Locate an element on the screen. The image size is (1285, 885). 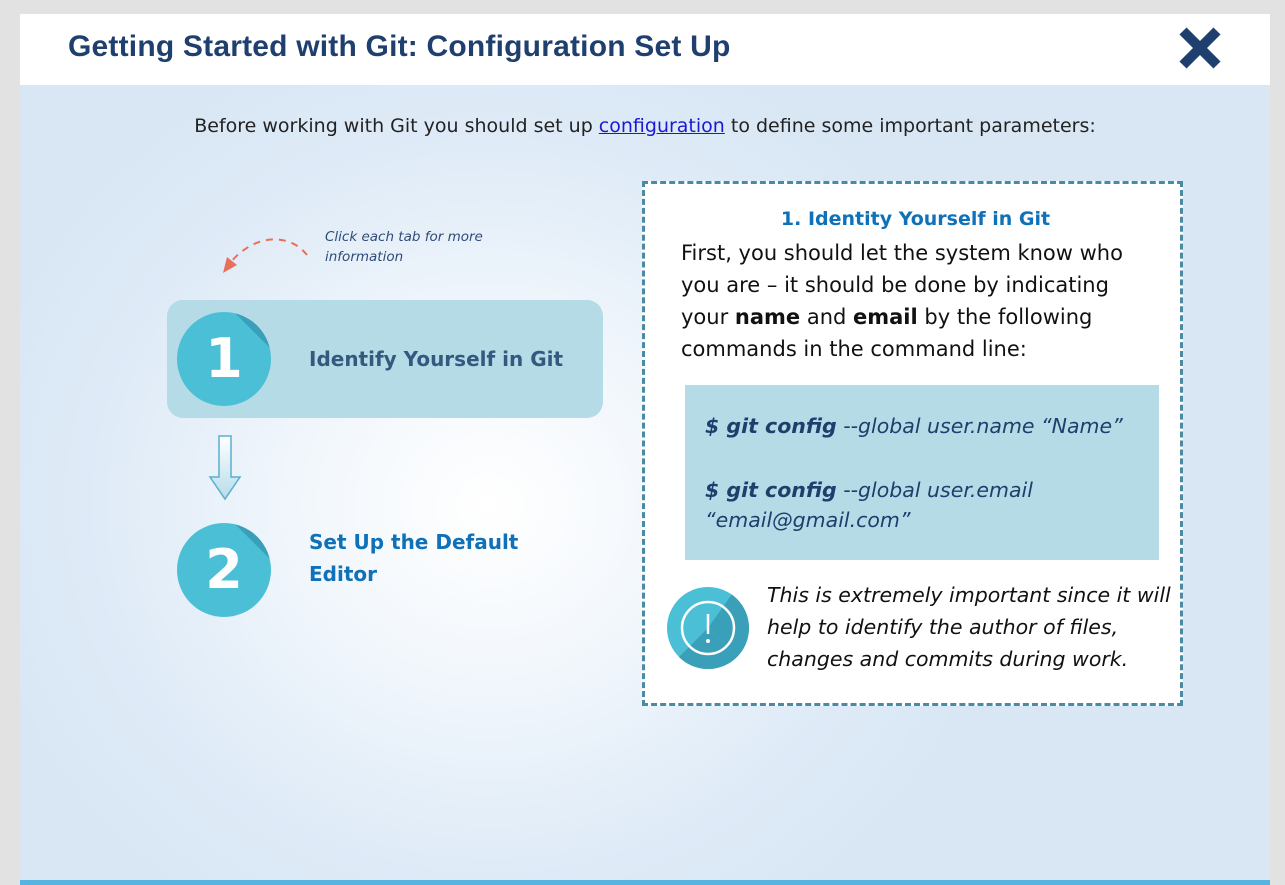
tab-default-editor: 2 Set Up the Default Editor is located at coordinates (385, 570).